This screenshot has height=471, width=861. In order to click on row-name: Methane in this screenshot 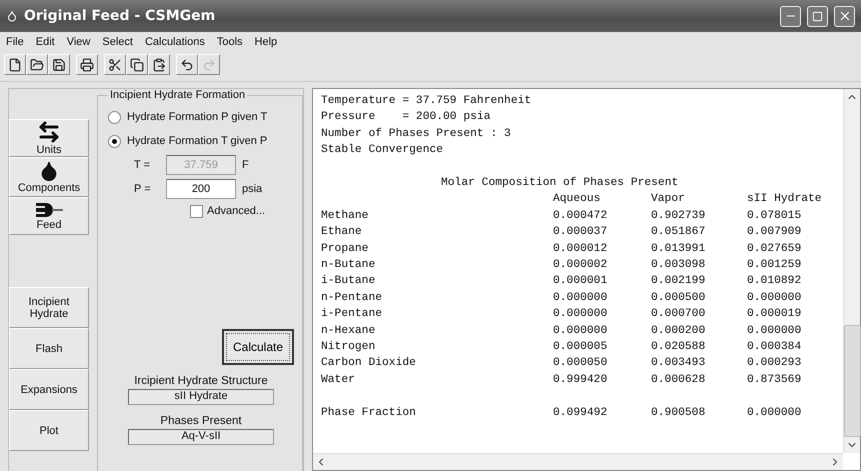, I will do `click(345, 216)`.